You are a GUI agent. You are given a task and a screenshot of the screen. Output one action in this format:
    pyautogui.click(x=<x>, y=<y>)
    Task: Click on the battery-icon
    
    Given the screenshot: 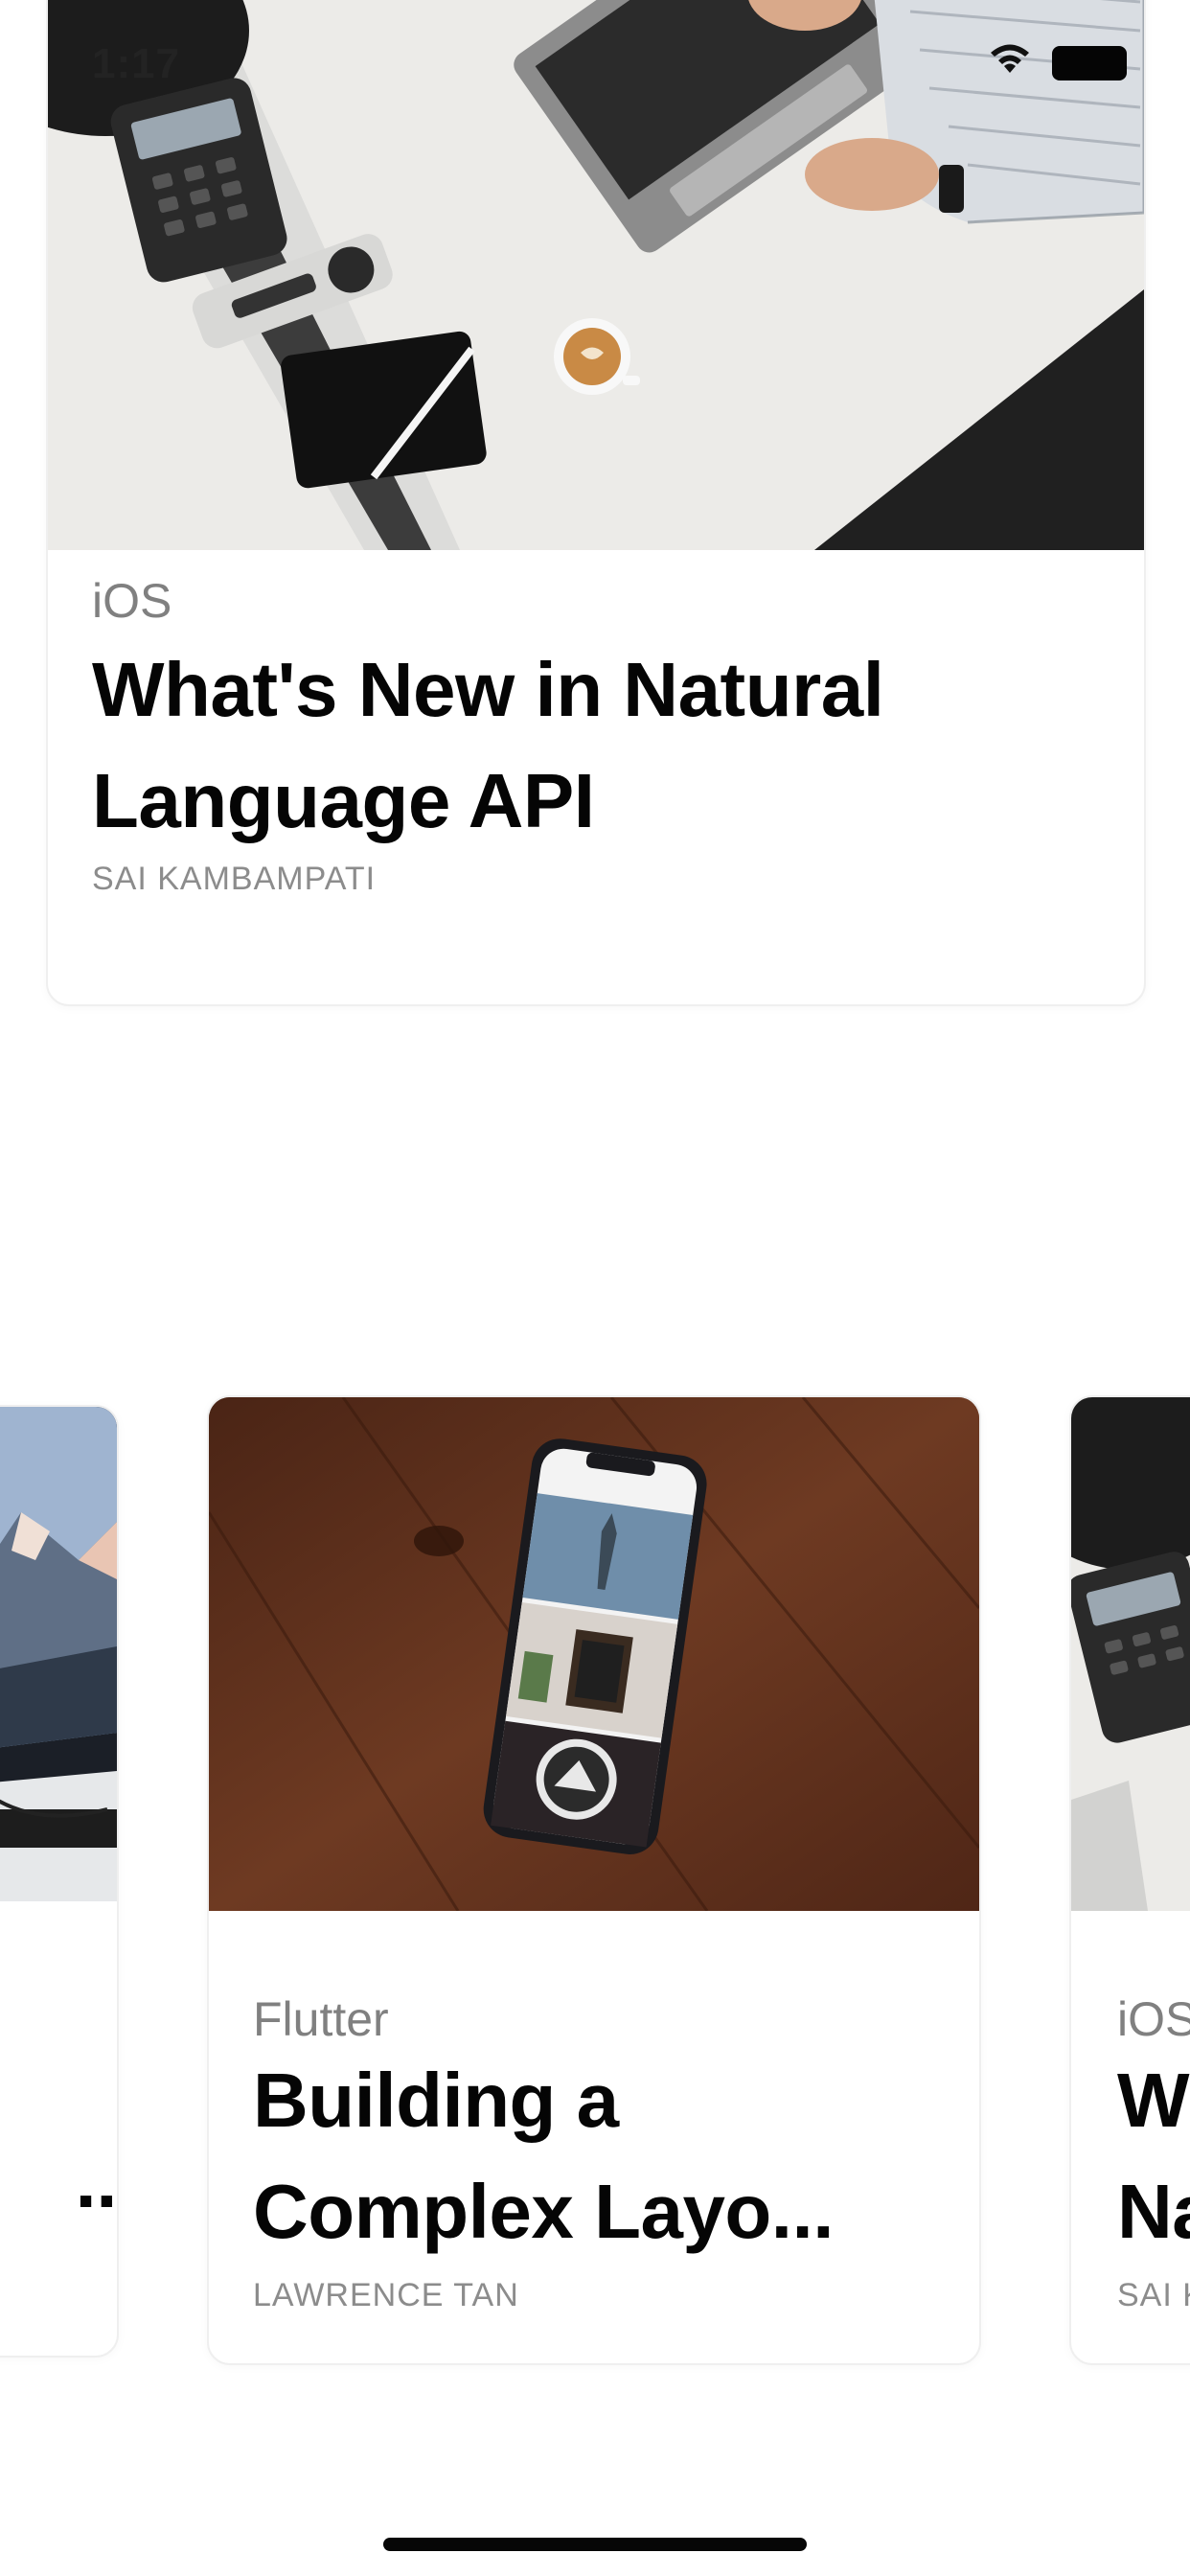 What is the action you would take?
    pyautogui.click(x=1090, y=63)
    